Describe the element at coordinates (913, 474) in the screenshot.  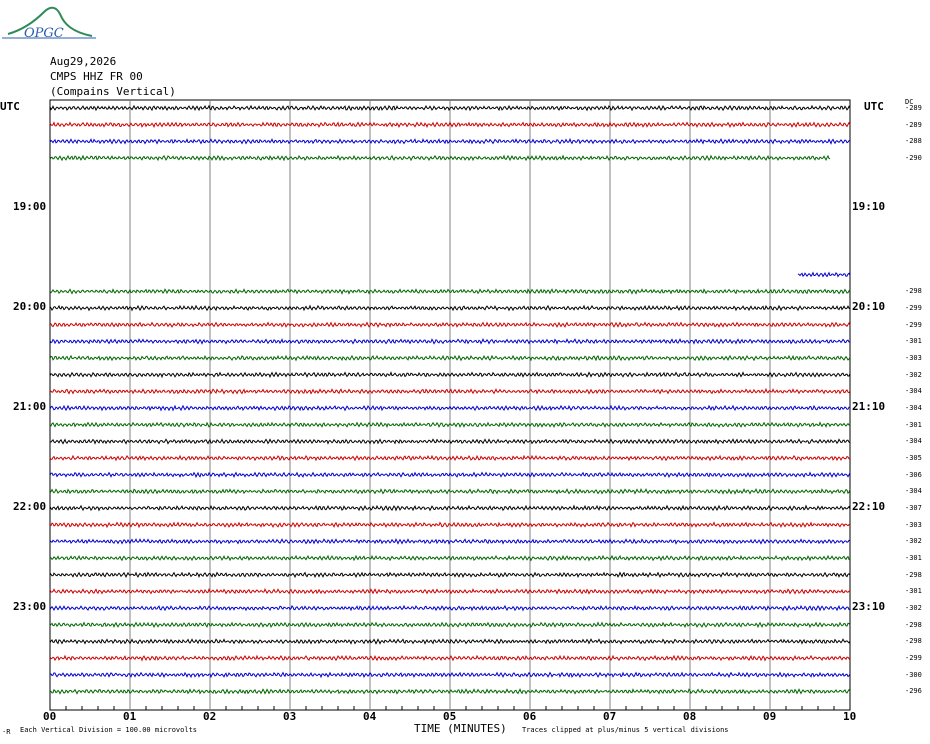
I see `dc-offset-label: -306` at that location.